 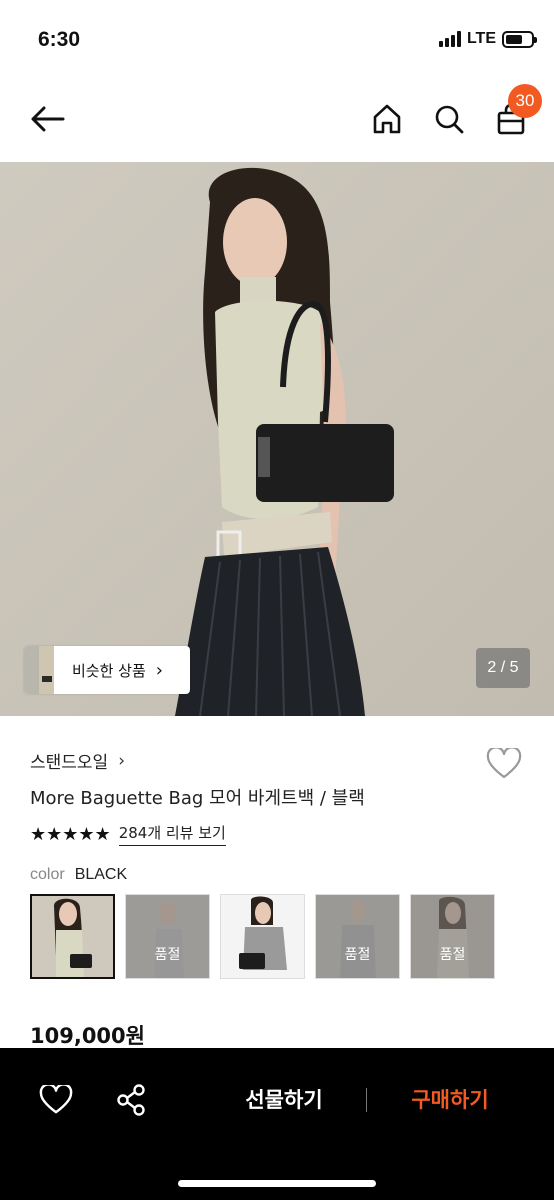 What do you see at coordinates (69, 763) in the screenshot?
I see `brand-name: 스탠드오일` at bounding box center [69, 763].